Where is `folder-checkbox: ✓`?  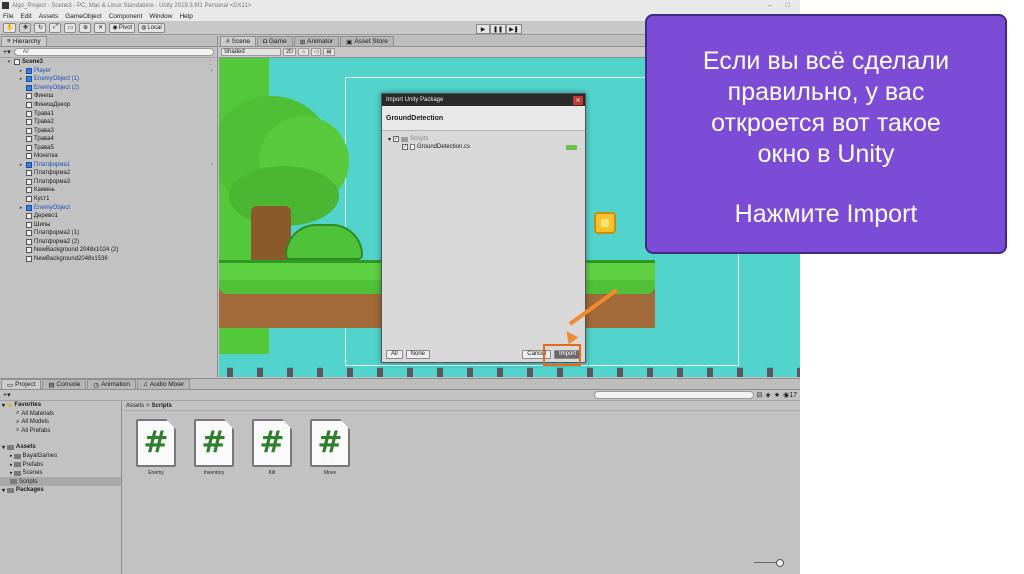 folder-checkbox: ✓ is located at coordinates (396, 139).